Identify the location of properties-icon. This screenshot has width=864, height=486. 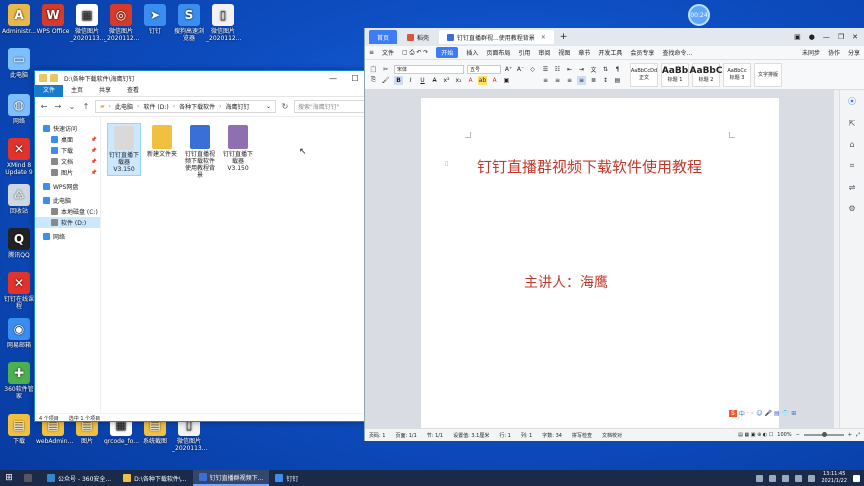
(54, 78).